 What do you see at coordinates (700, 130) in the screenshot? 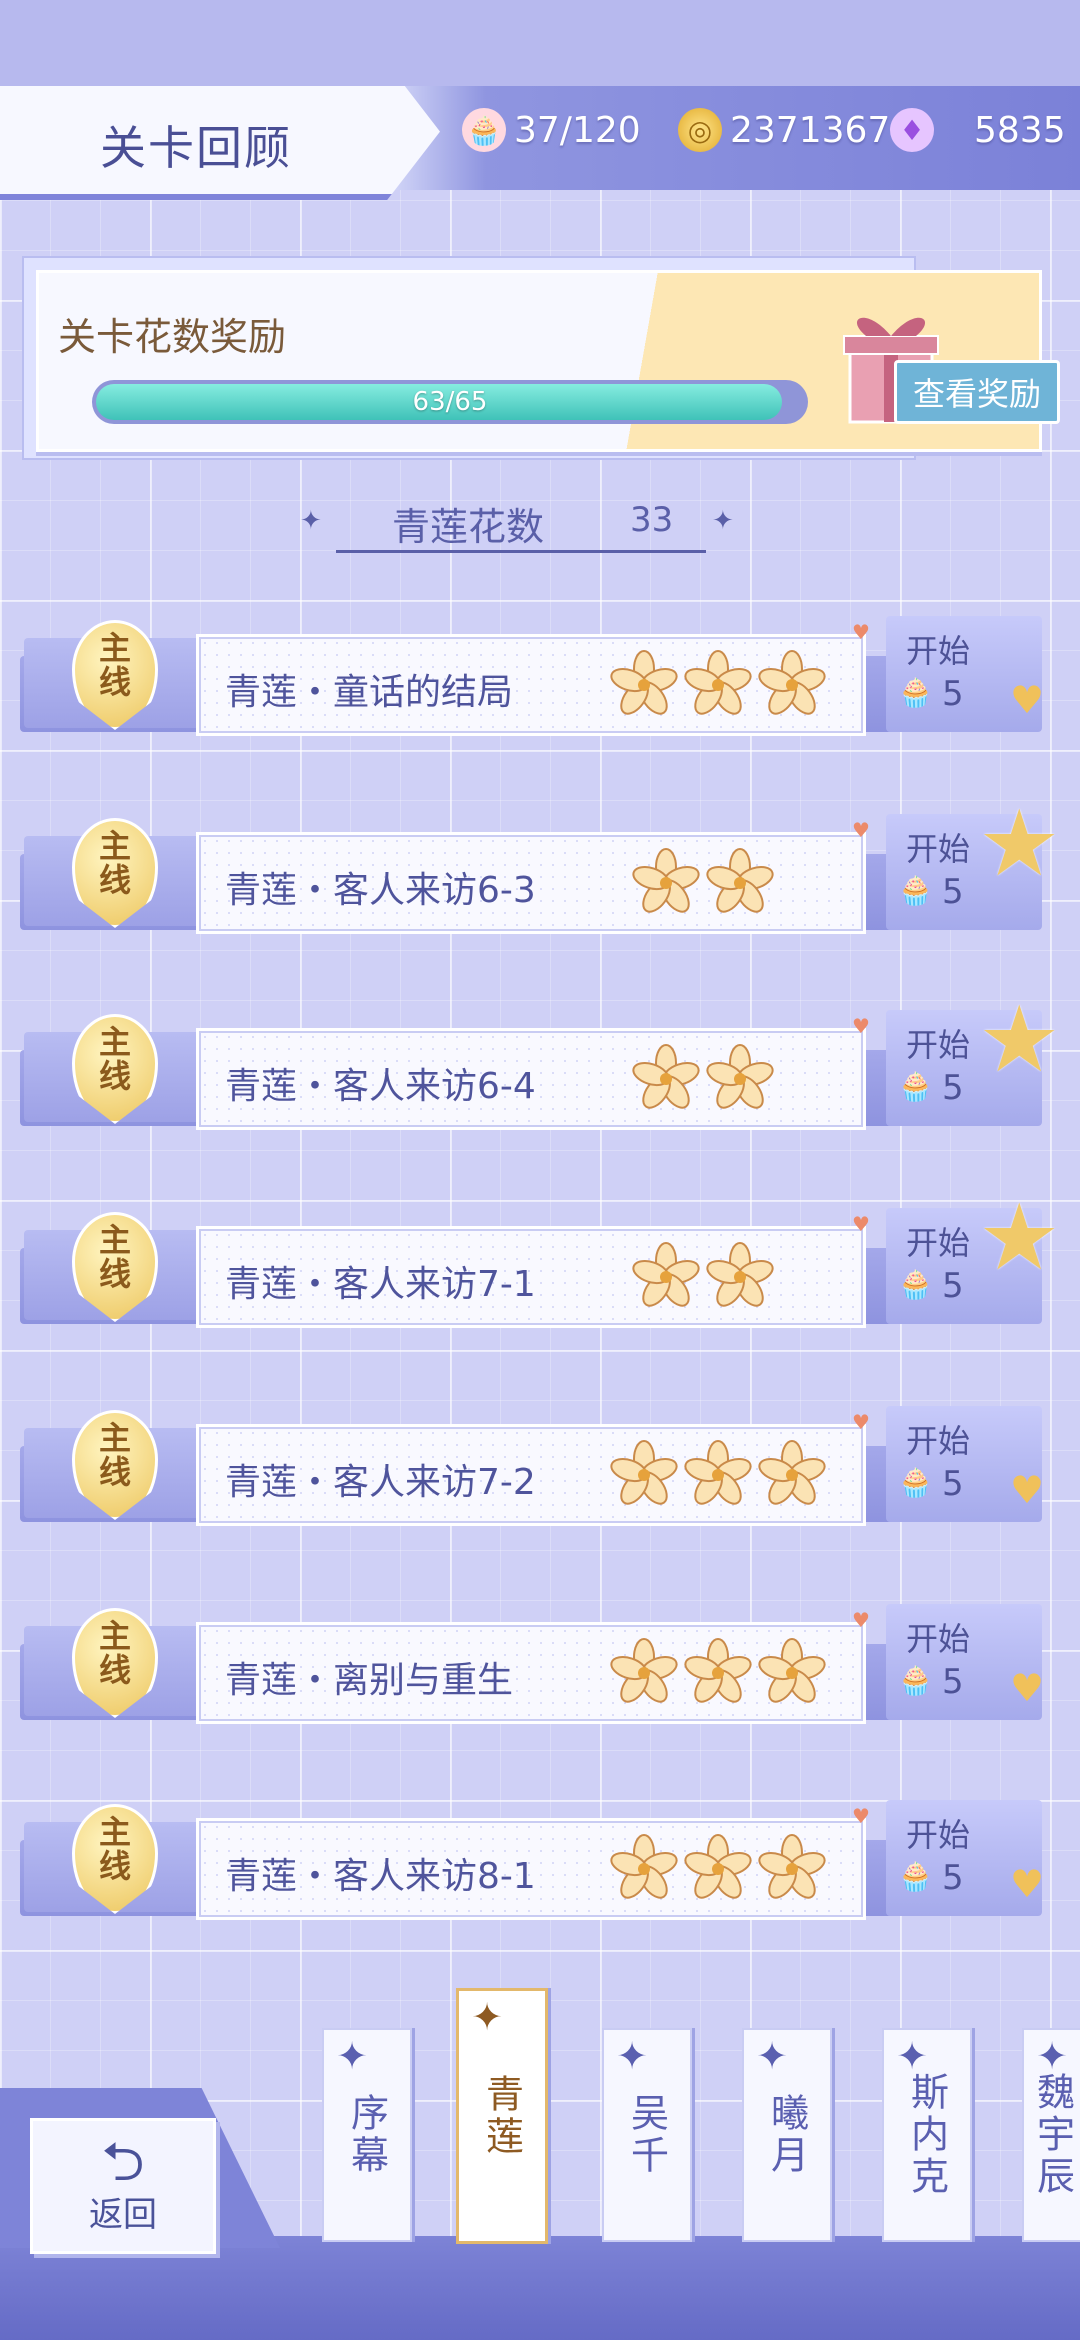
I see `gold-coin-icon: ◎` at bounding box center [700, 130].